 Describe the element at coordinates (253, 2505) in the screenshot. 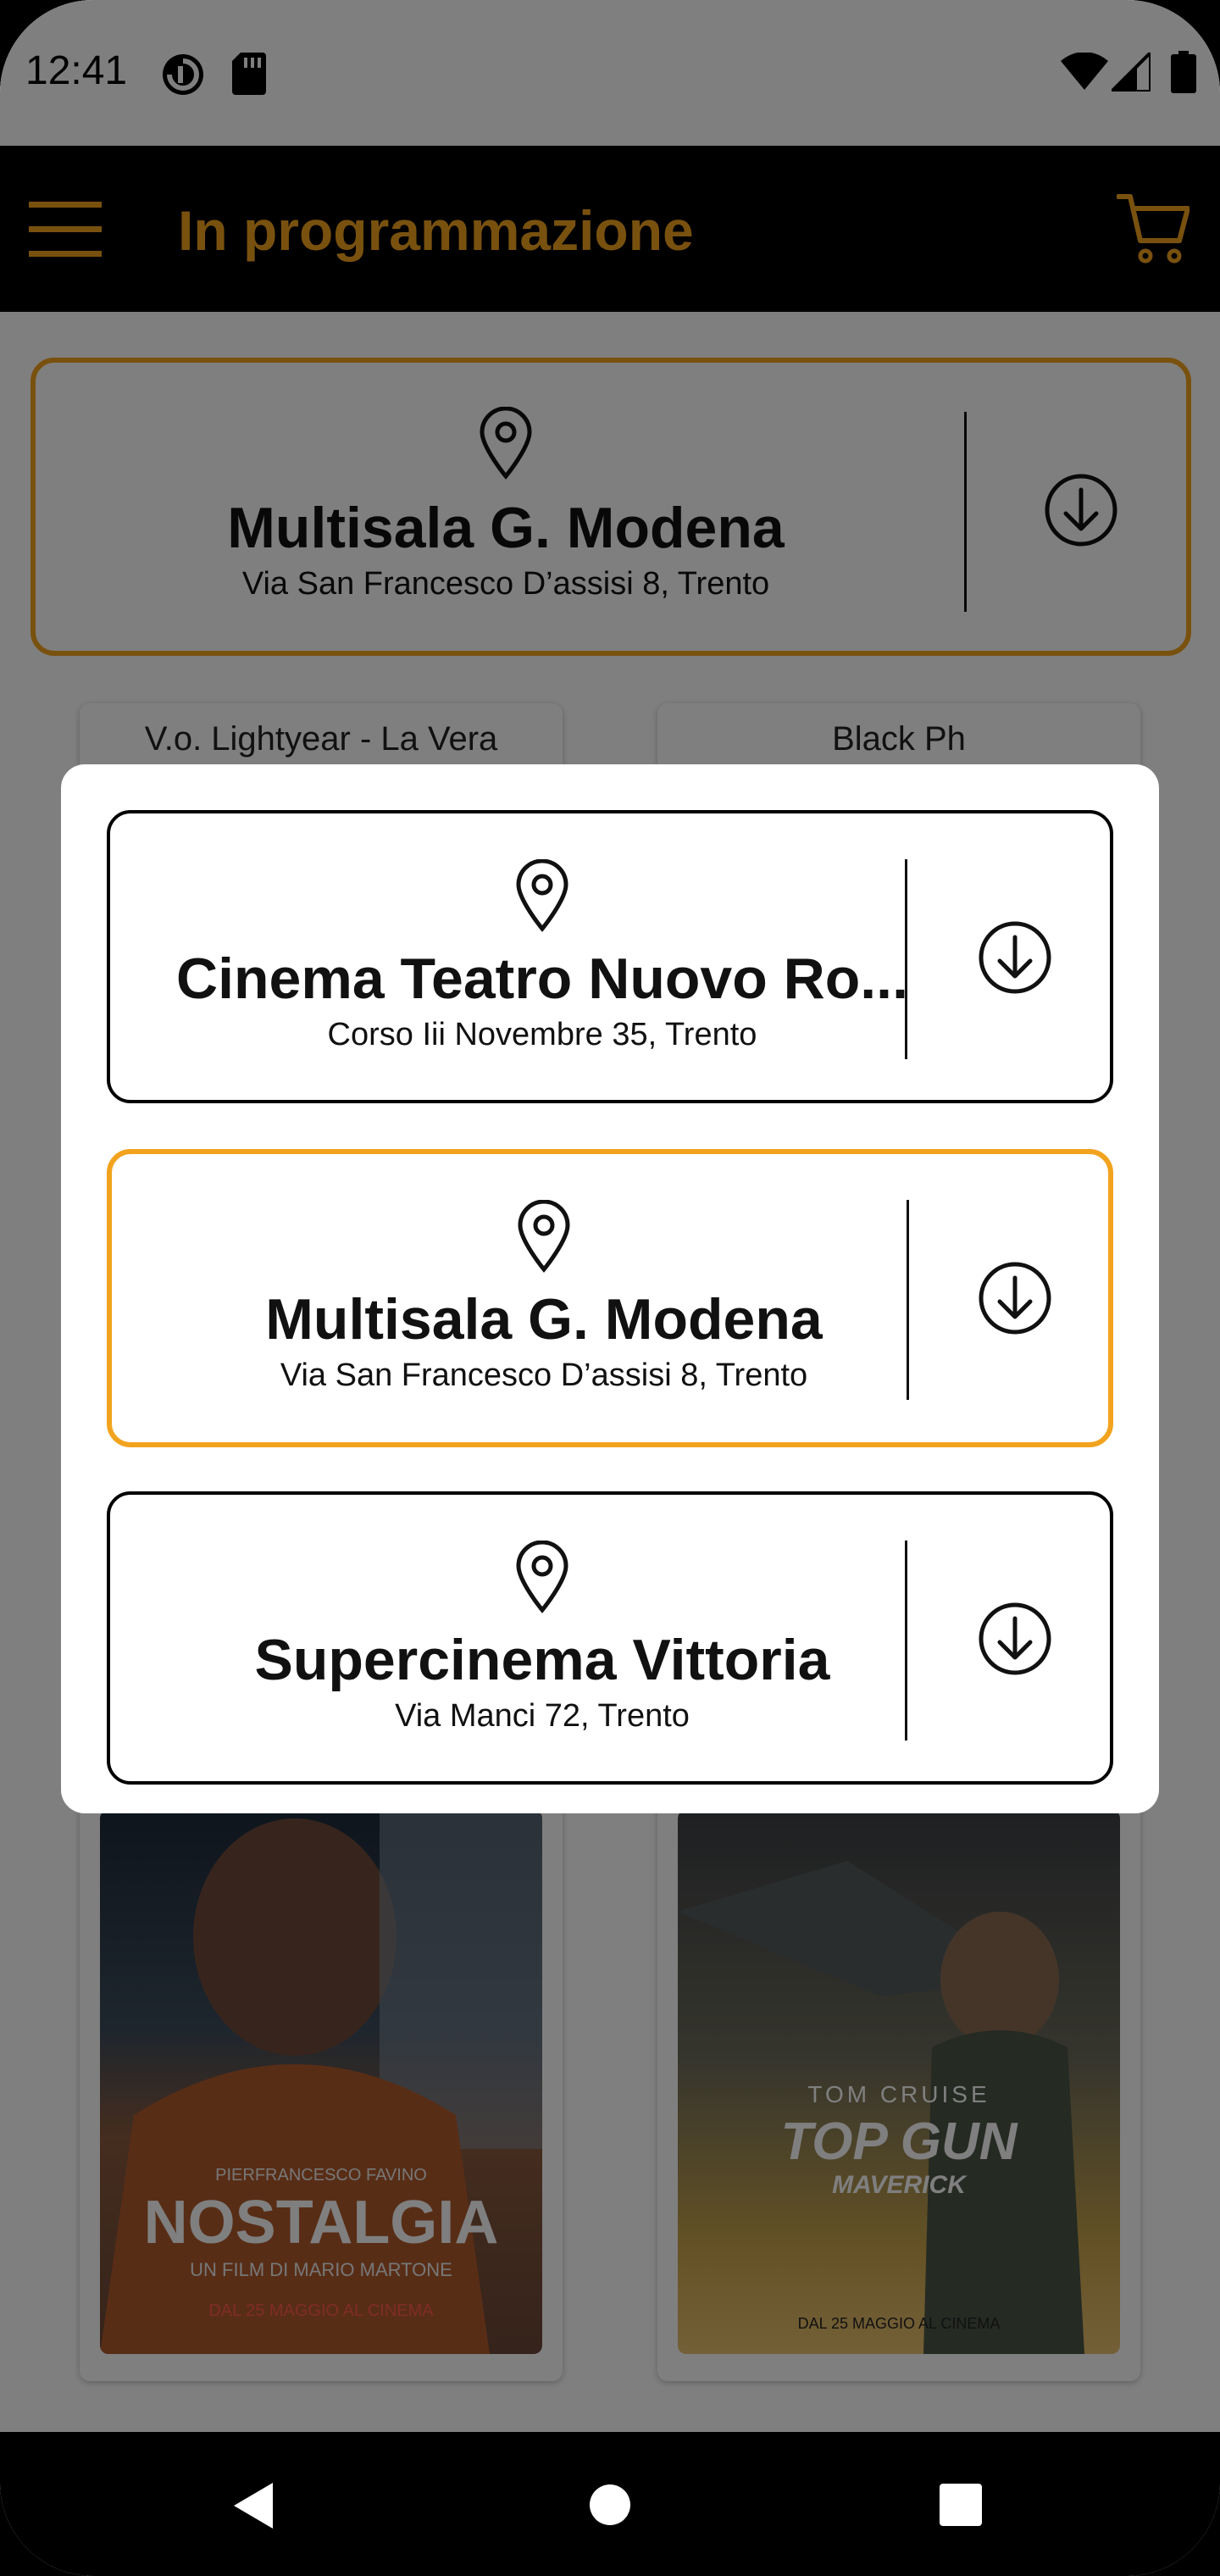

I see `back-icon` at that location.